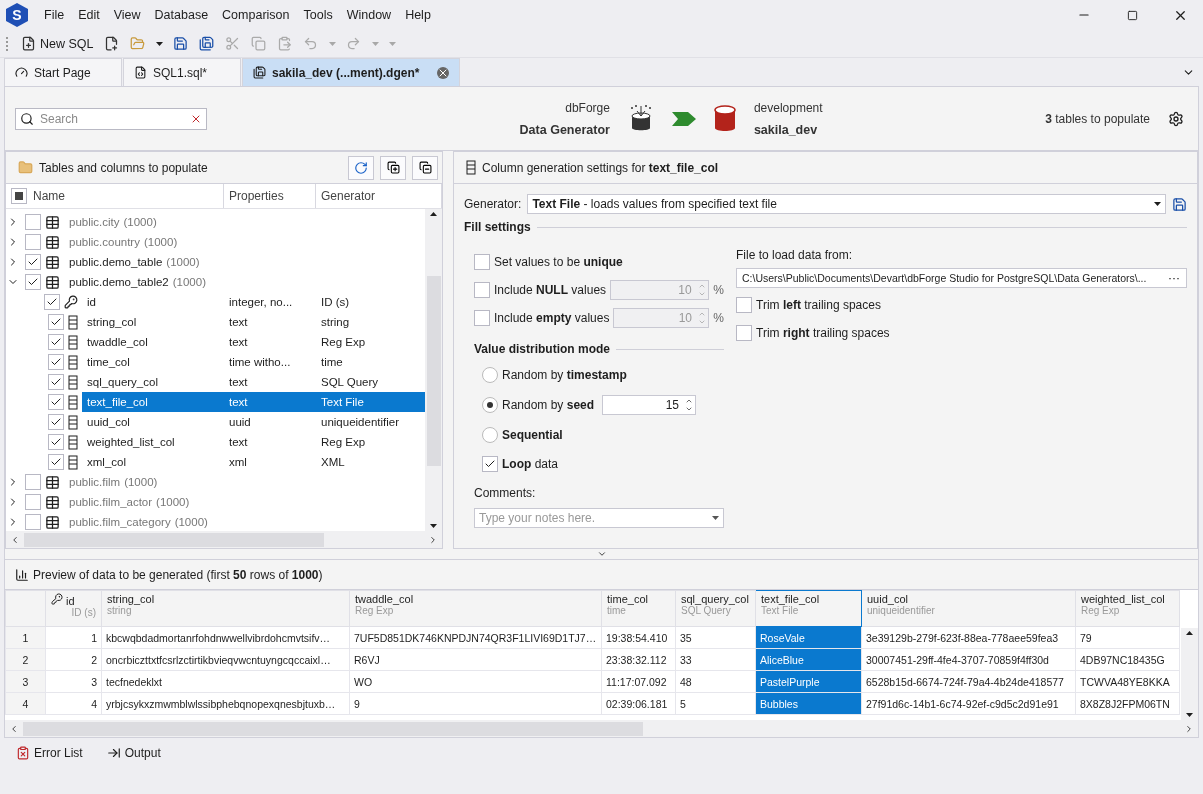  I want to click on tree-row: uuid_col uuid uniqueidentifier, so click(215, 422).